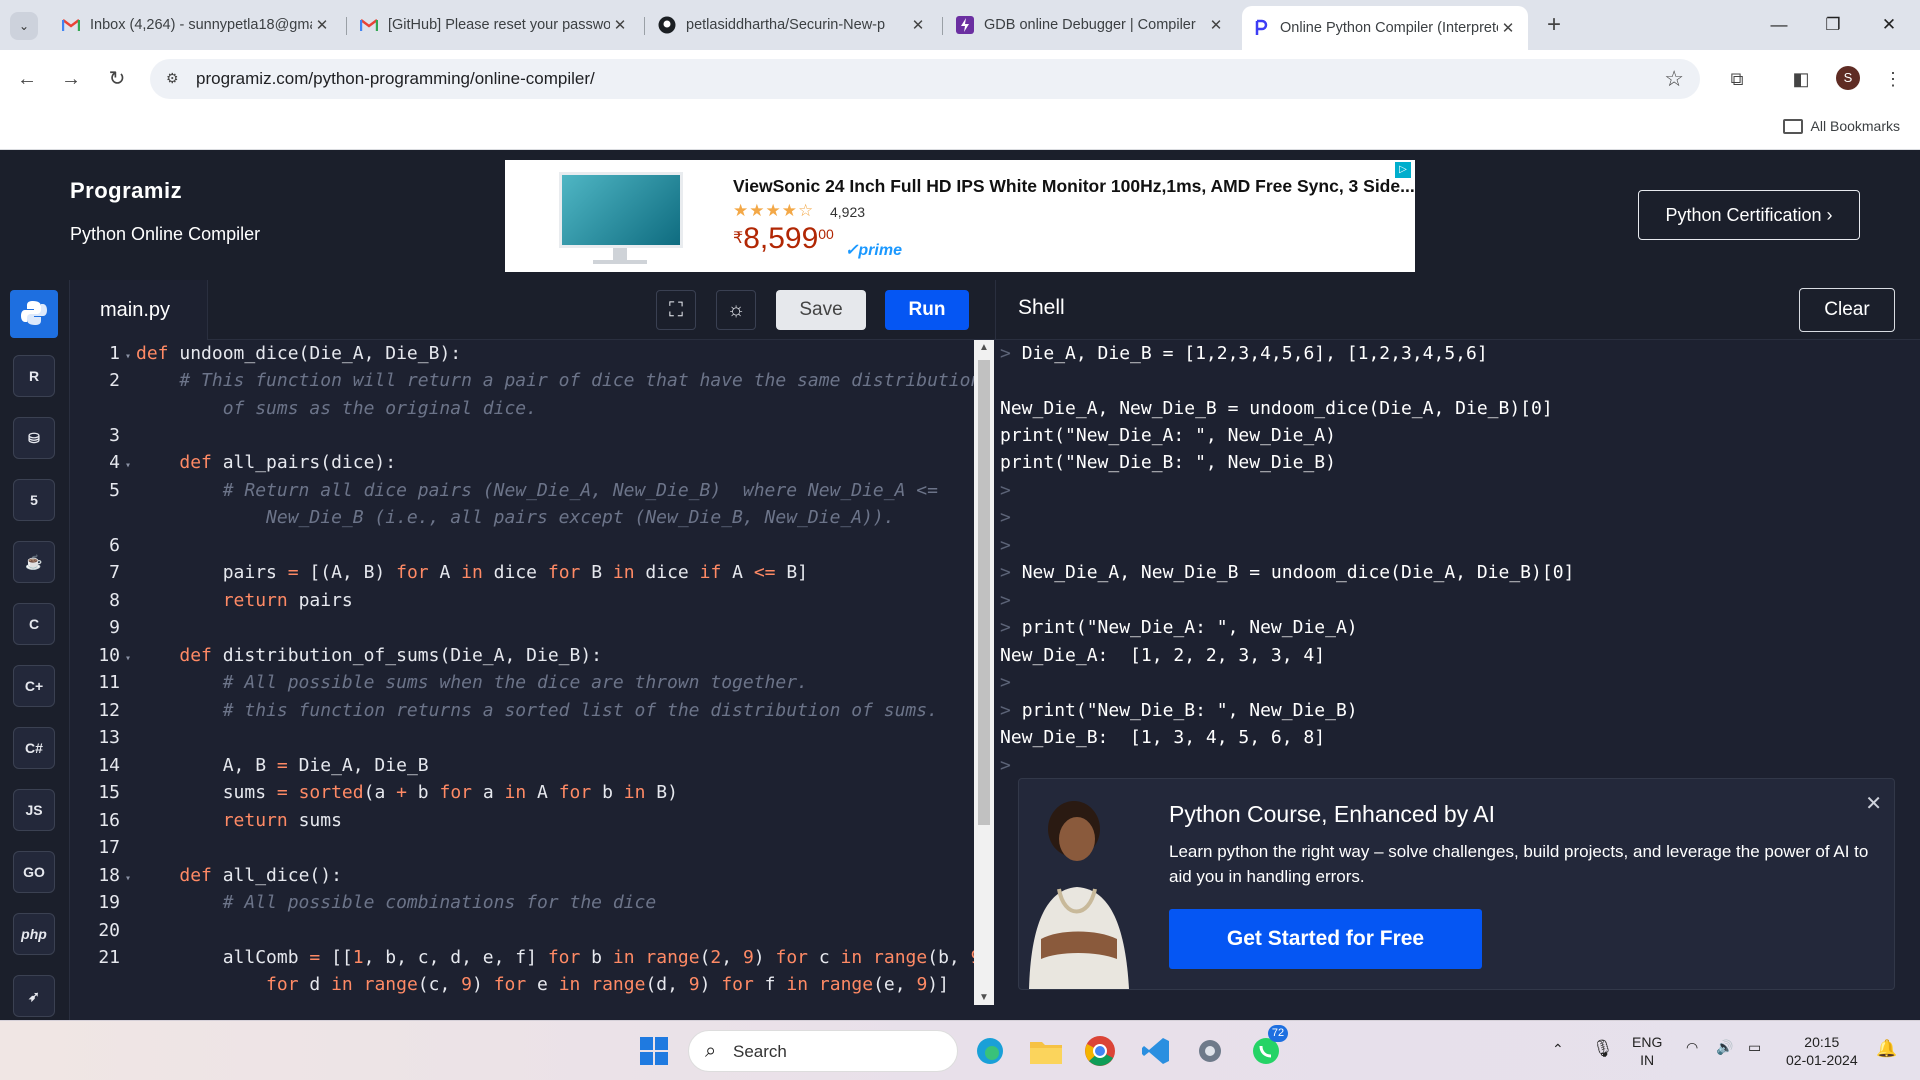 This screenshot has height=1080, width=1920. Describe the element at coordinates (35, 650) in the screenshot. I see `language-sidebar: R ⛁ 5 ☕ C C+ C# JS GO php ➶` at that location.